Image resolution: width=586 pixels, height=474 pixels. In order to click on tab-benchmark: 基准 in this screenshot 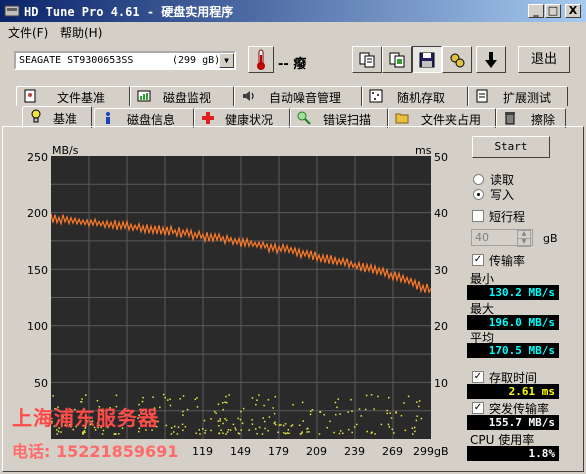, I will do `click(57, 117)`.